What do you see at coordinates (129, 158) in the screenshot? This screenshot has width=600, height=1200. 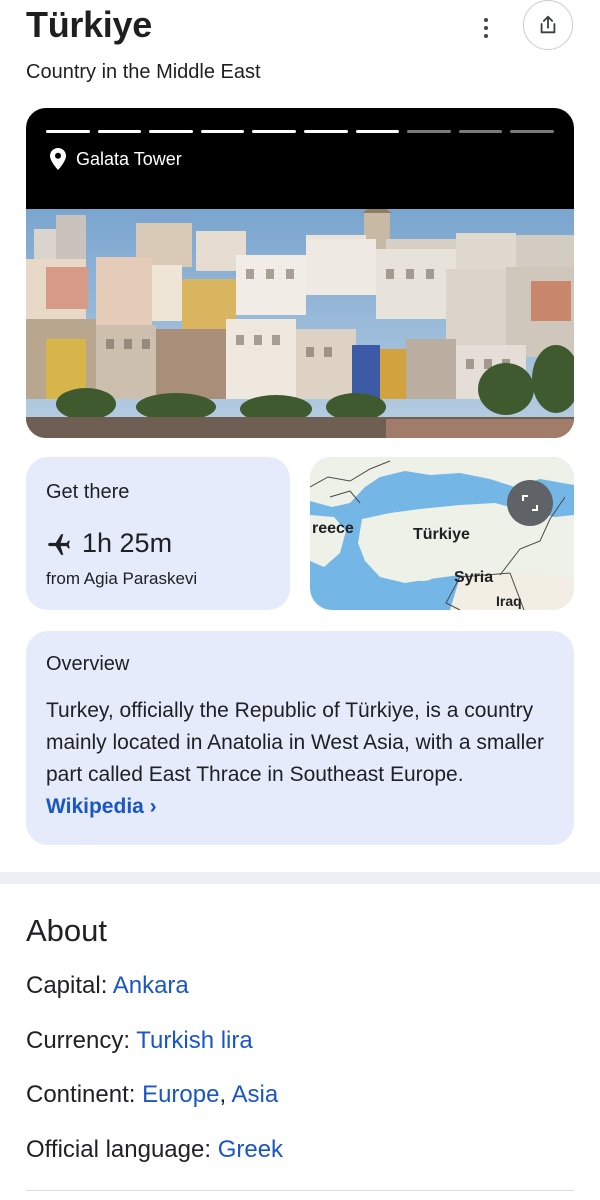 I see `hero-location-label: Galata Tower` at bounding box center [129, 158].